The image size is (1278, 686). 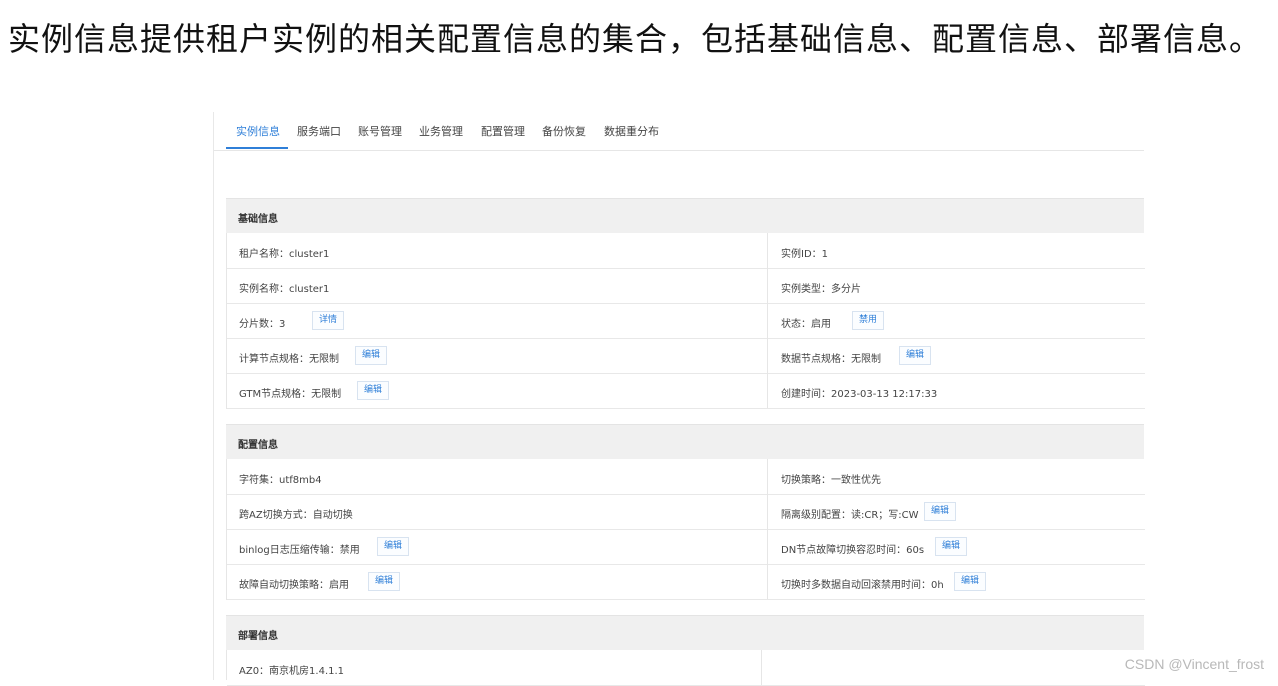 What do you see at coordinates (859, 394) in the screenshot?
I see `created-time: 创建时间：2023-03-13 12:17:33` at bounding box center [859, 394].